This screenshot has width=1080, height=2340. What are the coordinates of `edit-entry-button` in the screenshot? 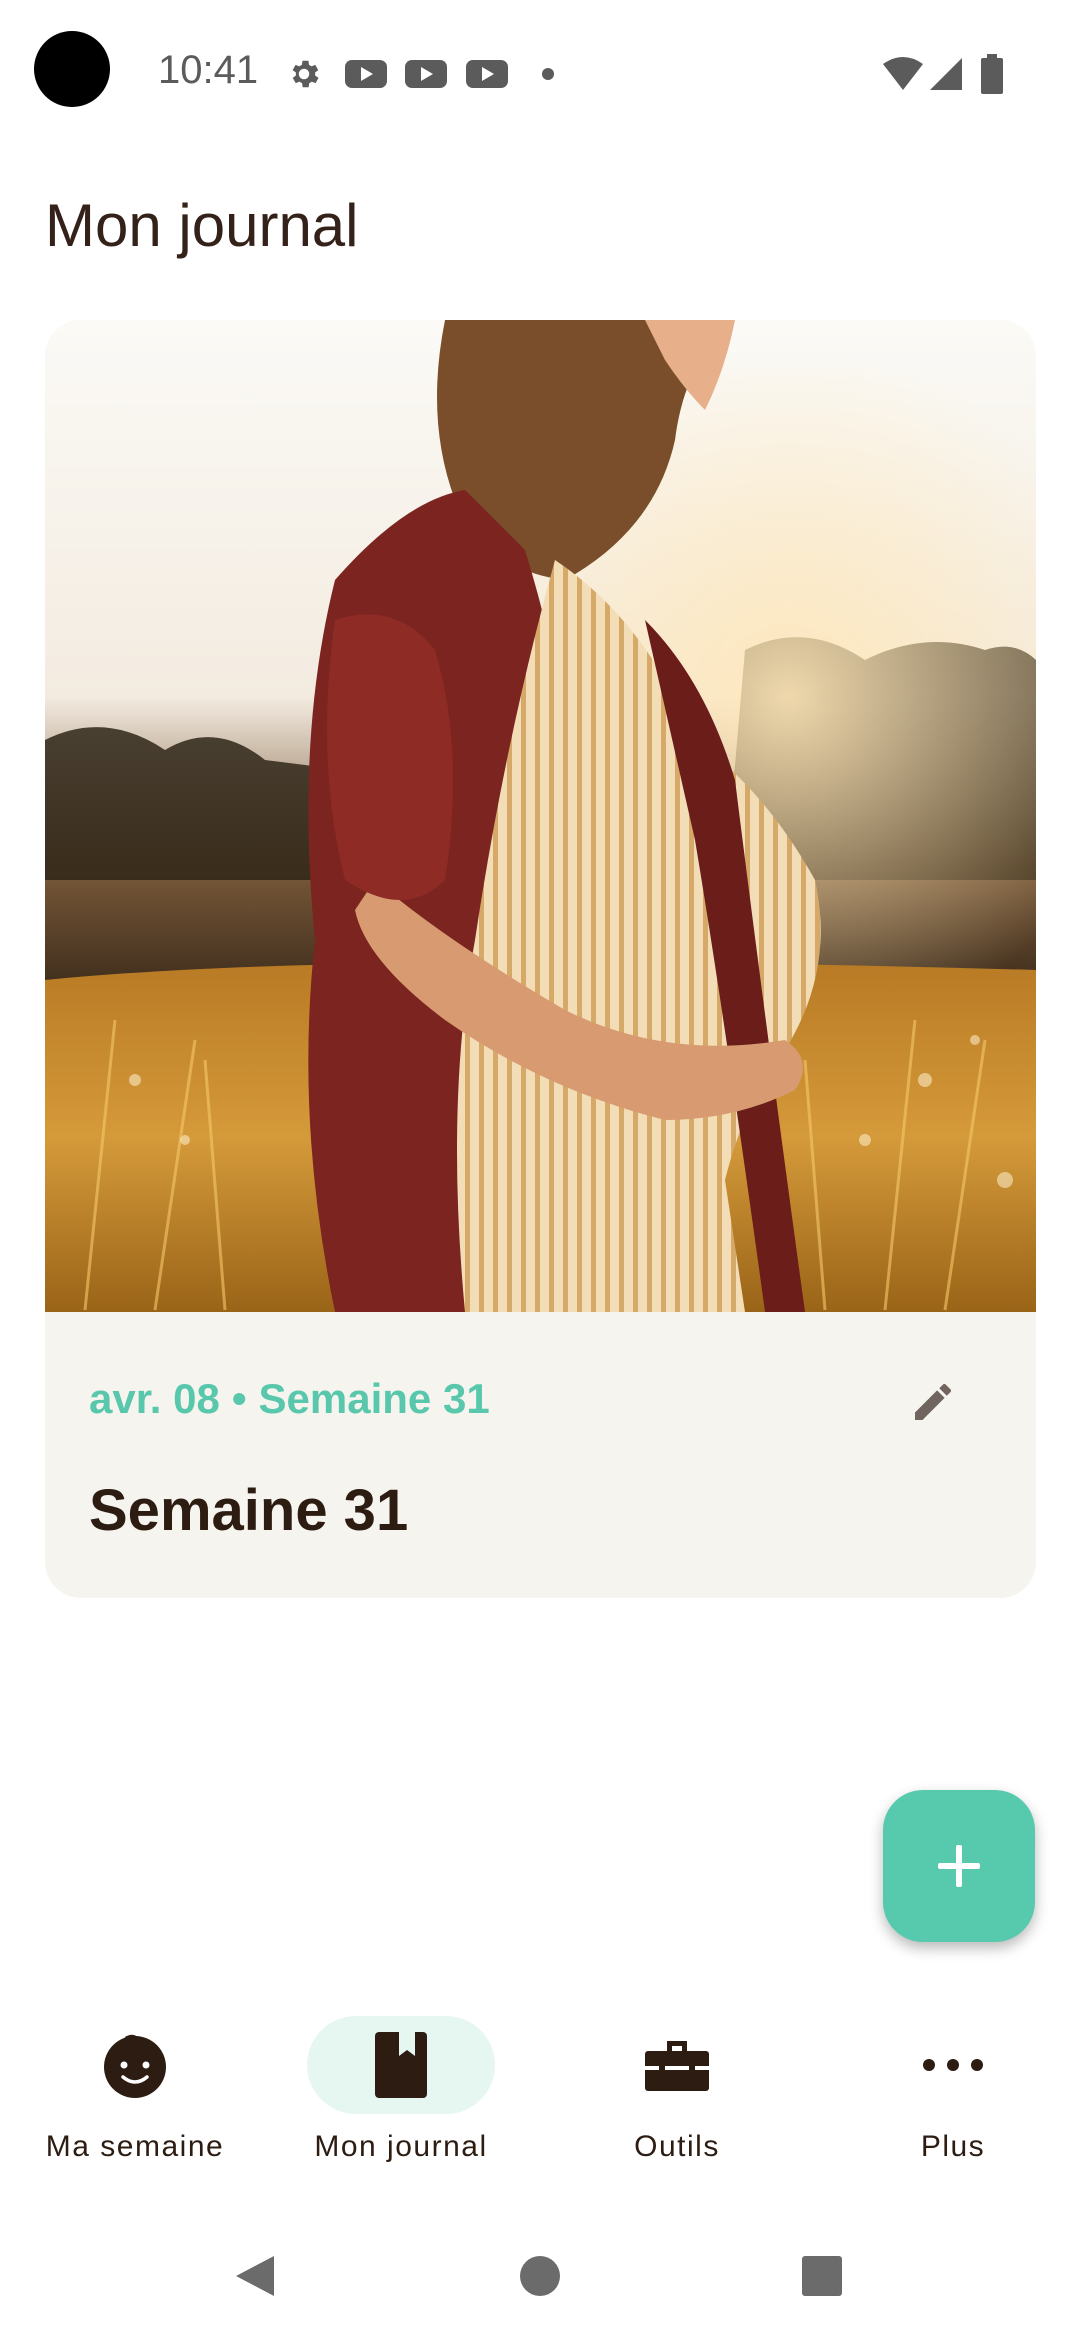 It's located at (933, 1402).